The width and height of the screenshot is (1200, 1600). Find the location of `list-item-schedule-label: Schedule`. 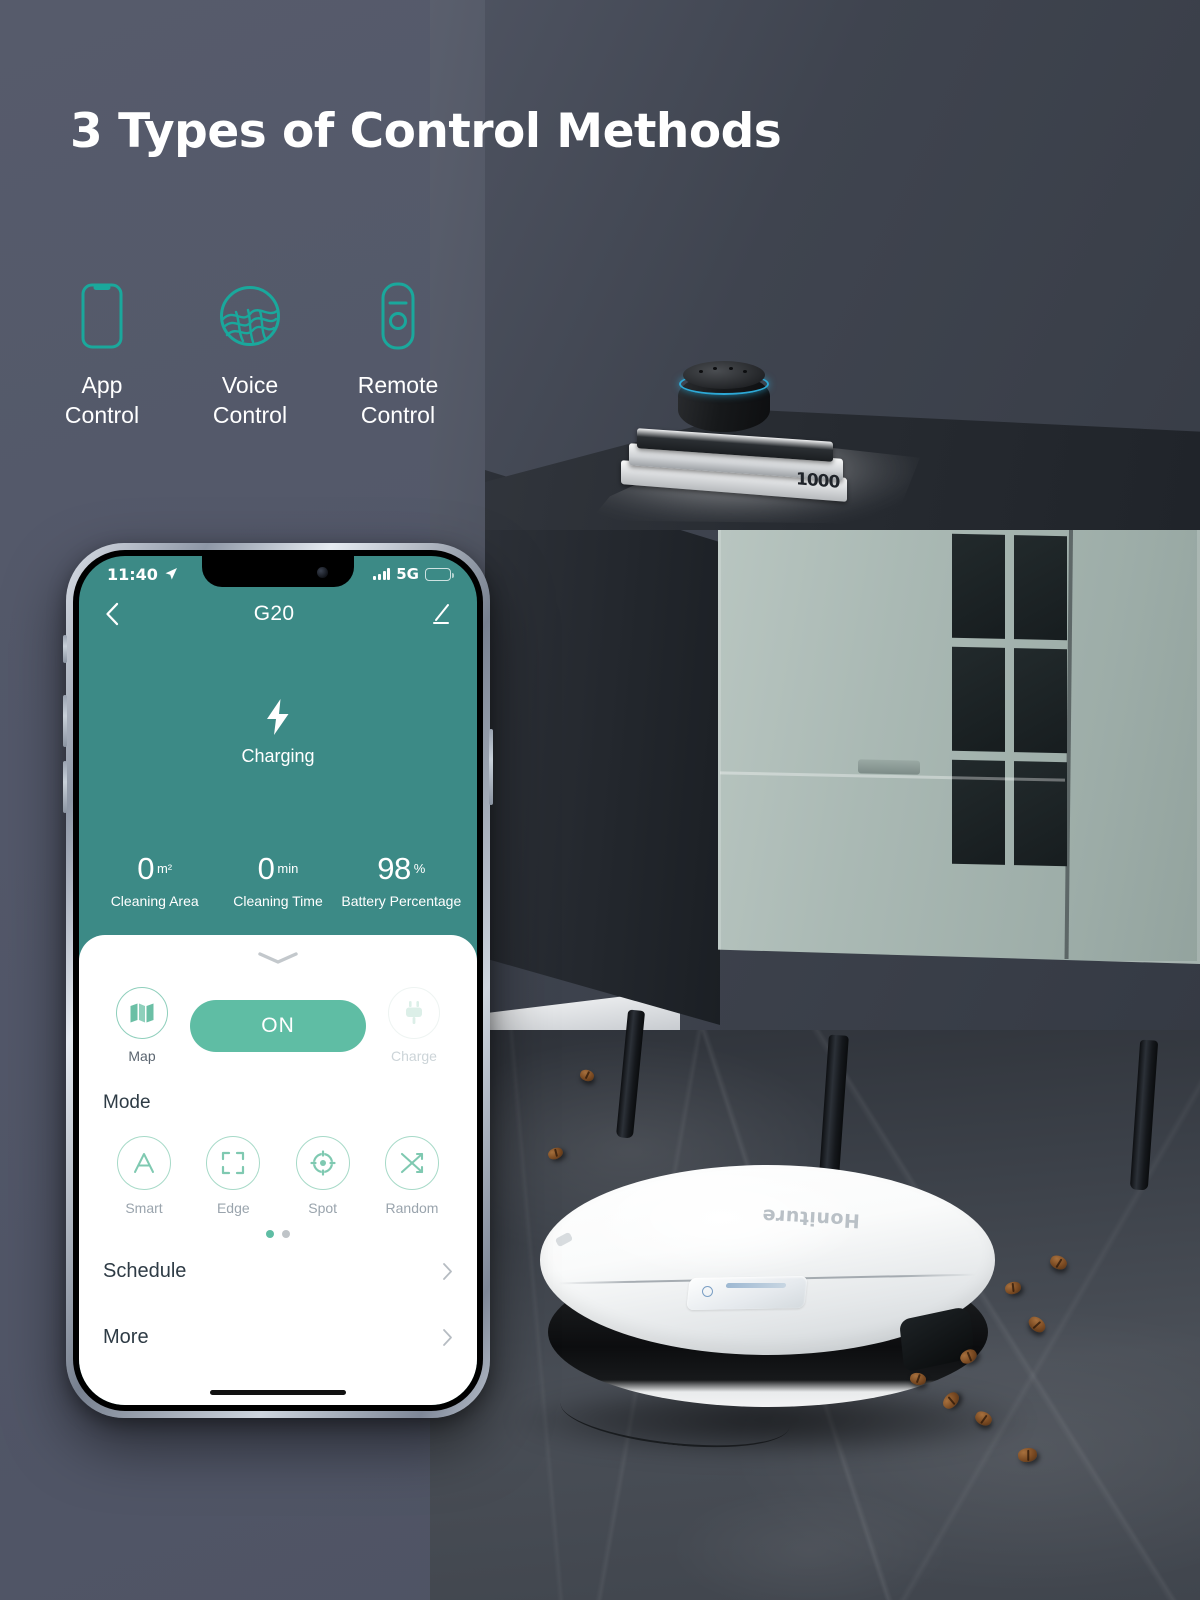

list-item-schedule-label: Schedule is located at coordinates (145, 1271).